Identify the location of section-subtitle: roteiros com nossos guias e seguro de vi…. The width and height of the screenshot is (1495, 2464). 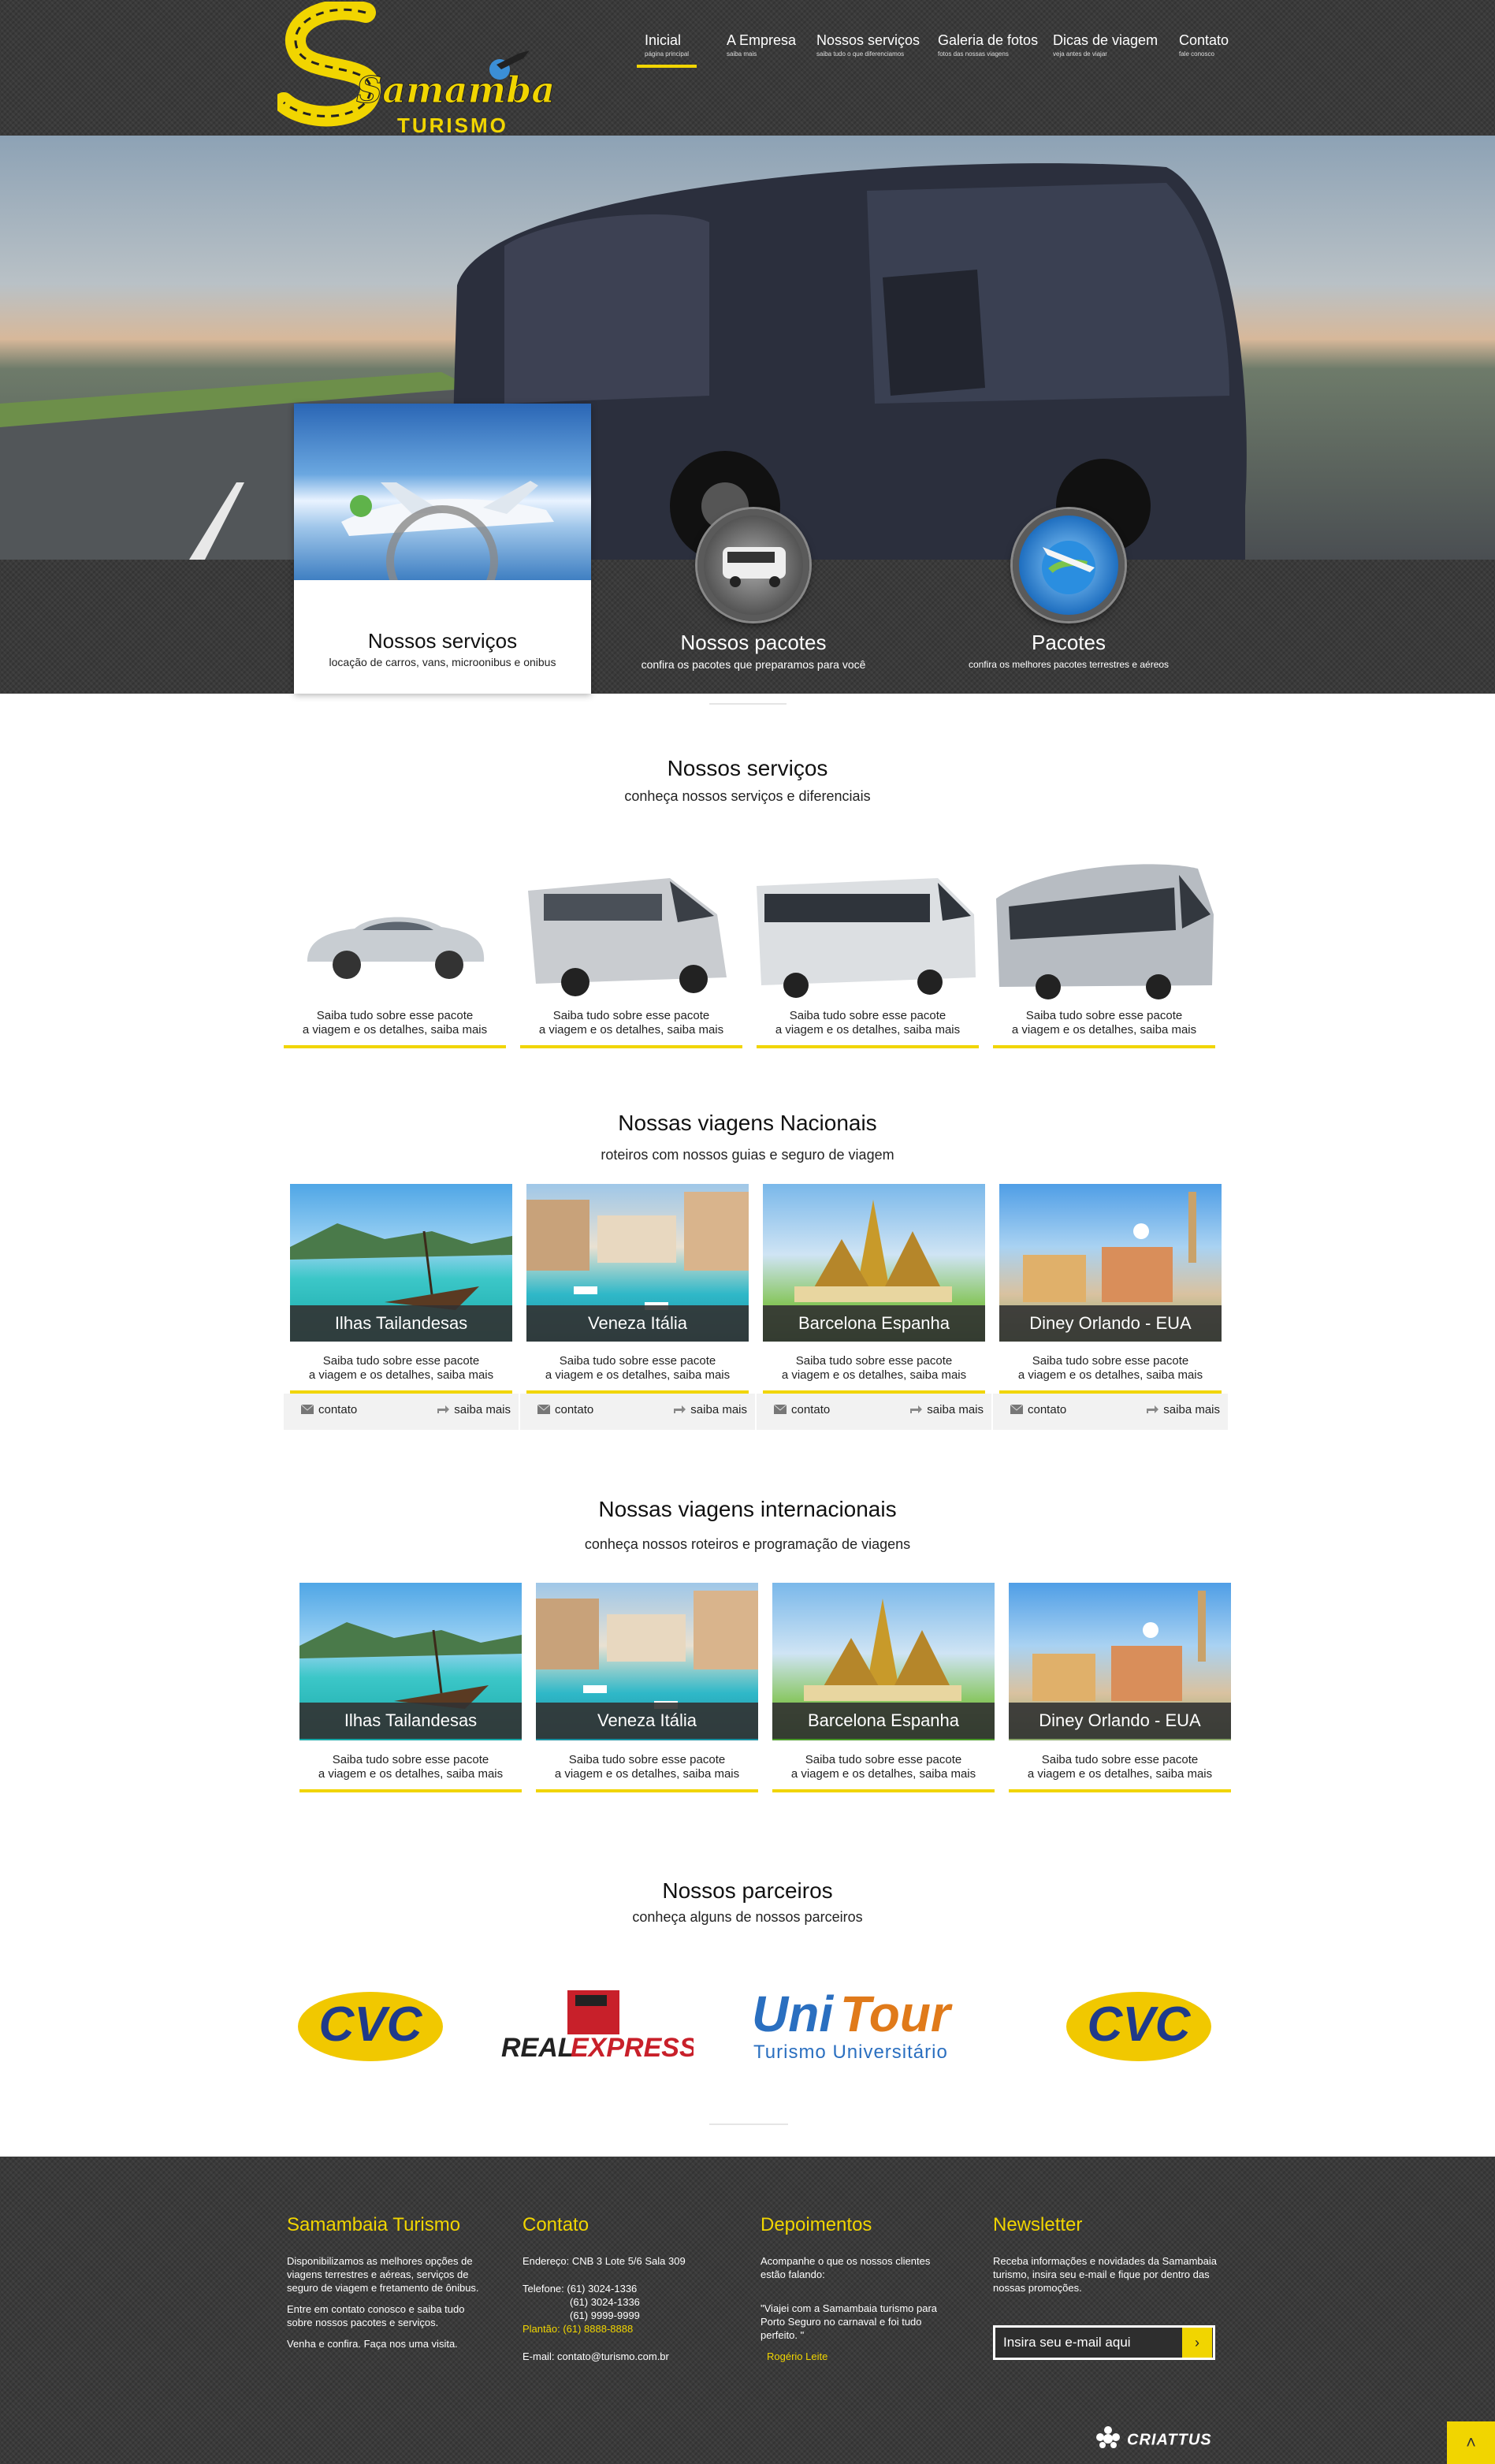
(748, 1155).